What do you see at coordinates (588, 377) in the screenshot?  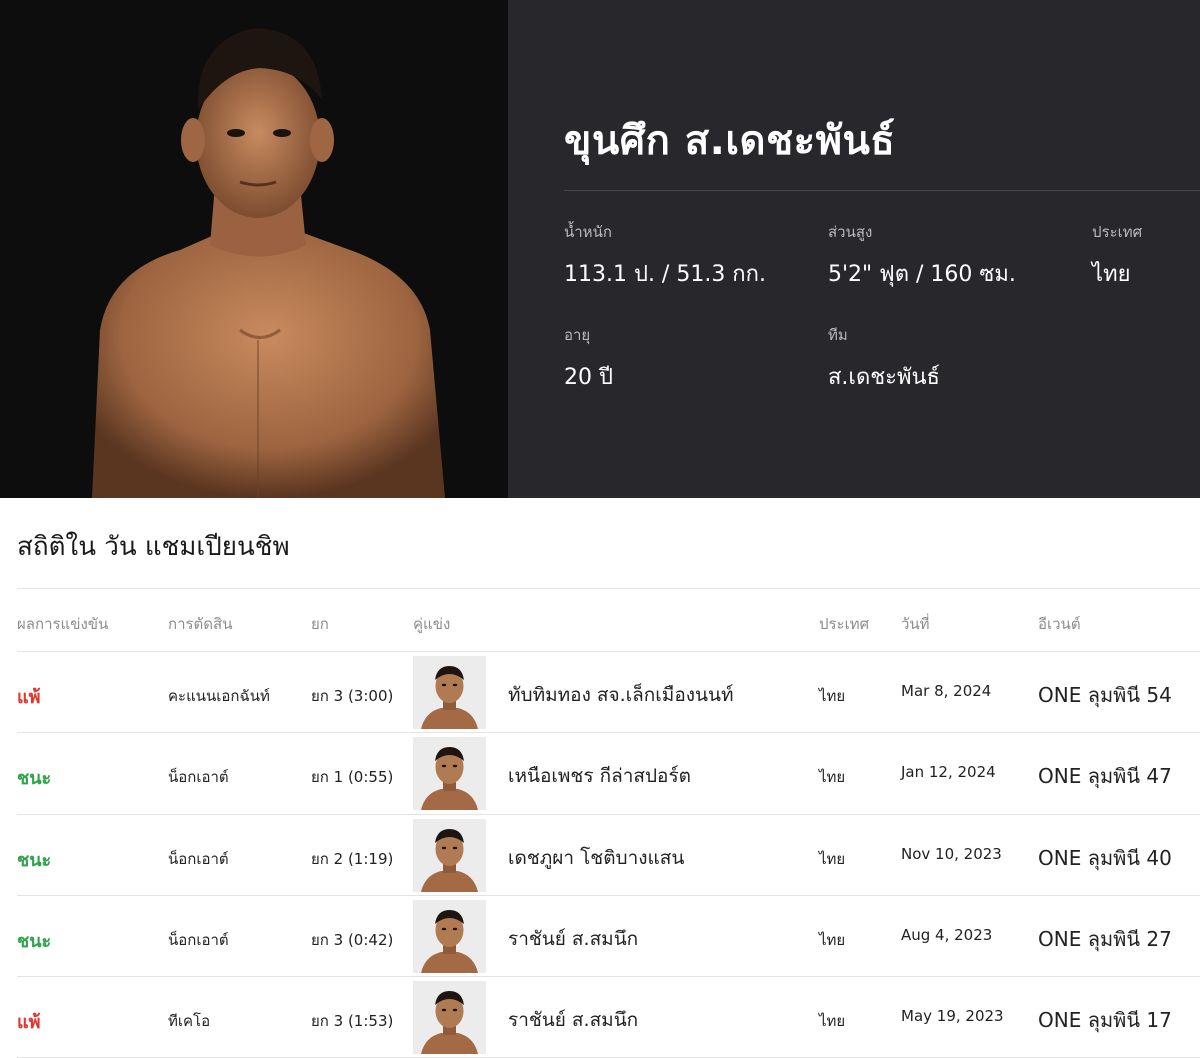 I see `age-value: 20 ปี` at bounding box center [588, 377].